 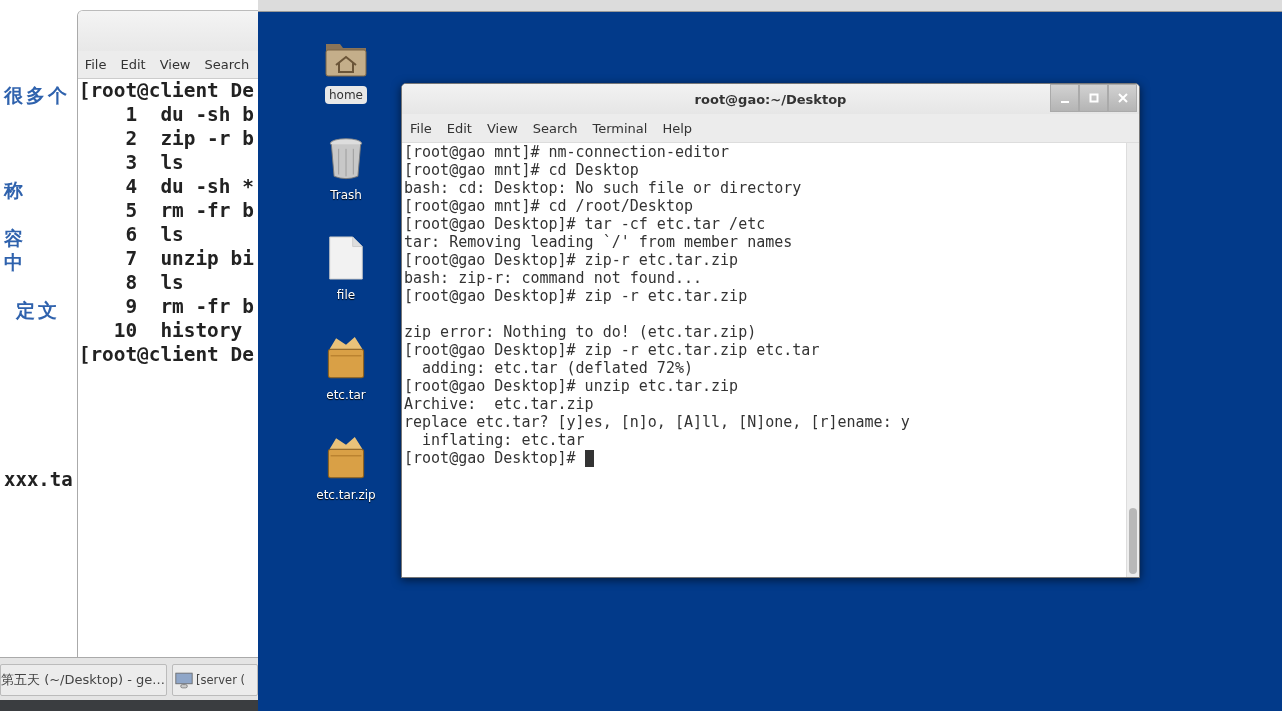 I want to click on terminal-line: 1 du -sh b, so click(x=189, y=115).